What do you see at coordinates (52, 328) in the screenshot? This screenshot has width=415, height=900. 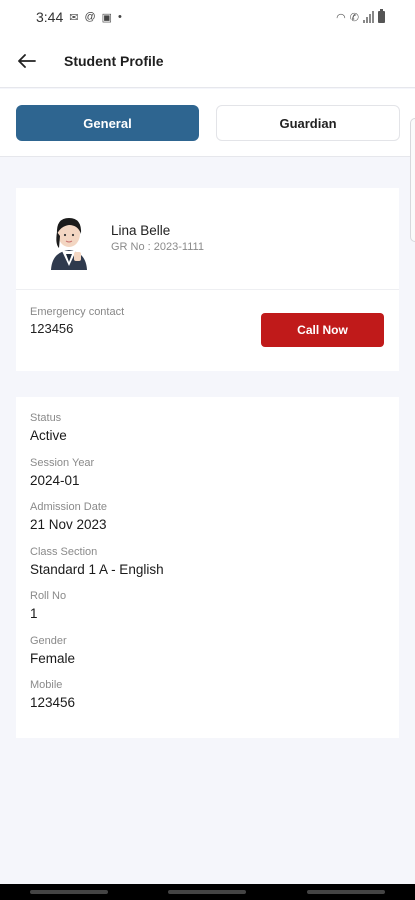 I see `emergency-contact-value: 123456` at bounding box center [52, 328].